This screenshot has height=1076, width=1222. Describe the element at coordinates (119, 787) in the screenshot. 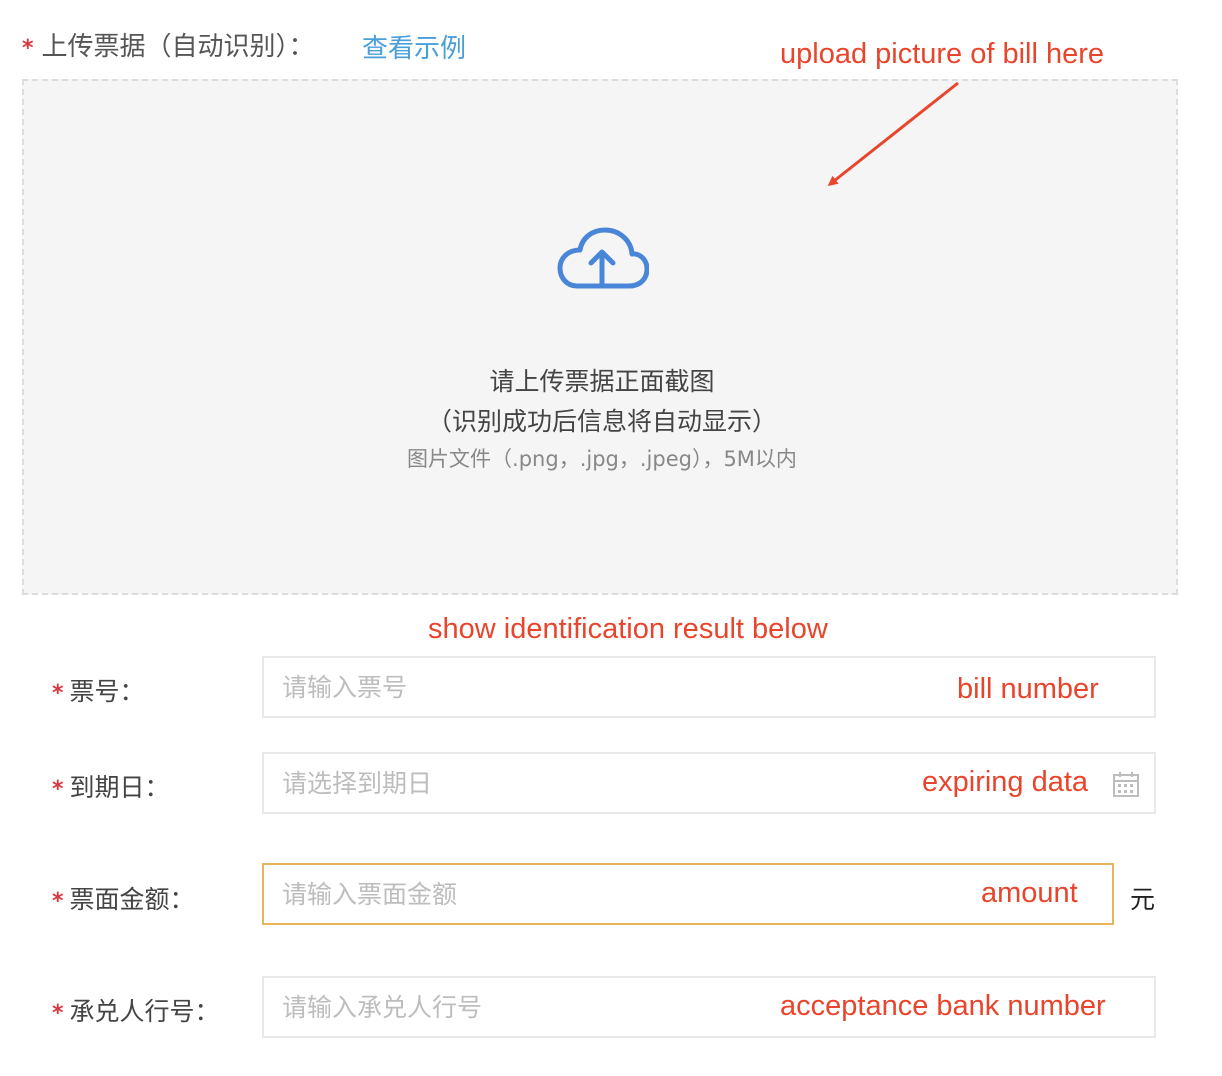

I see `due-date-label-text: 到期日：` at that location.